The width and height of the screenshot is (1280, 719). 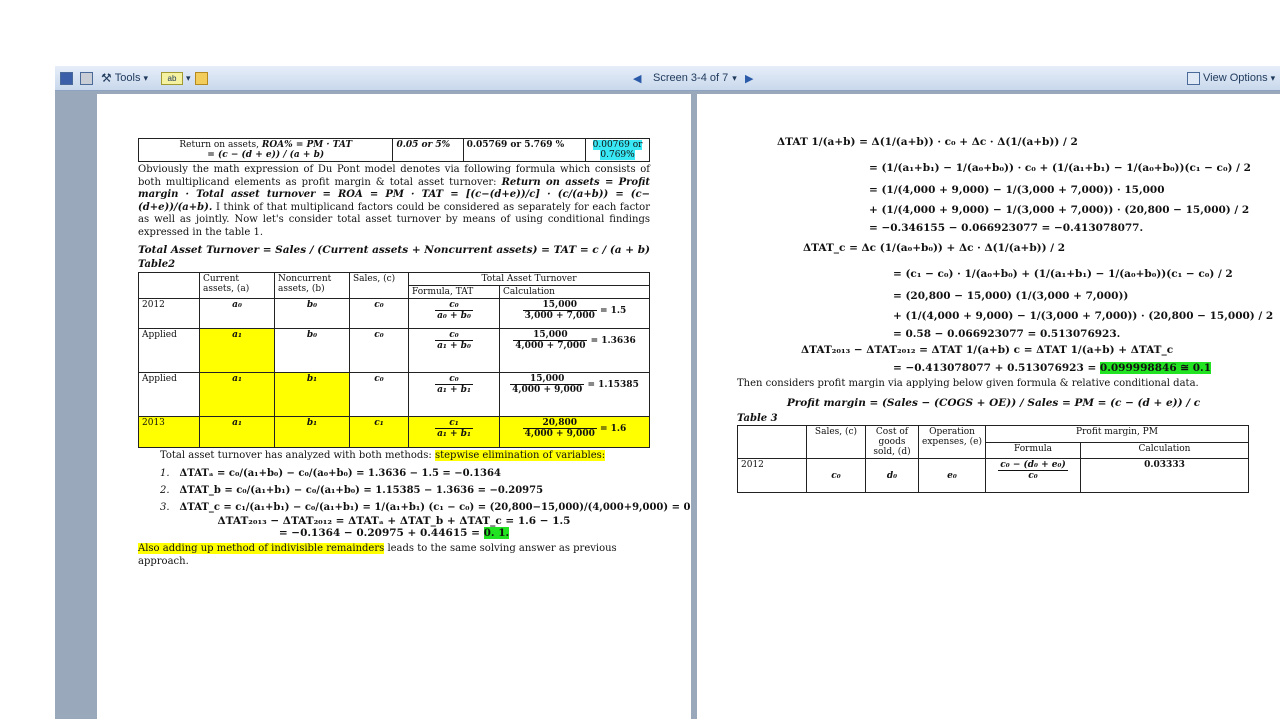 I want to click on t2-cell-a: a₁, so click(x=237, y=431).